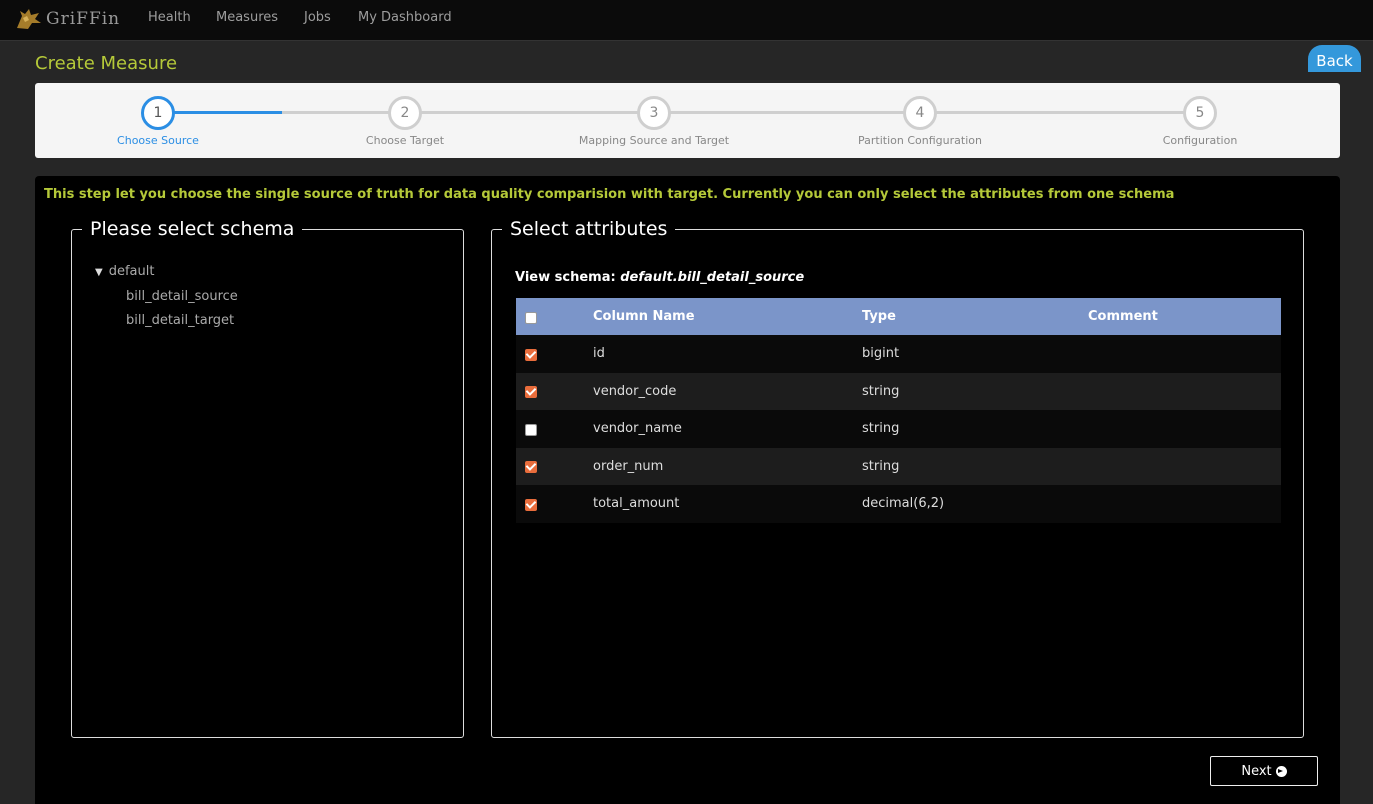  Describe the element at coordinates (405, 140) in the screenshot. I see `step-2-label: Choose Target` at that location.